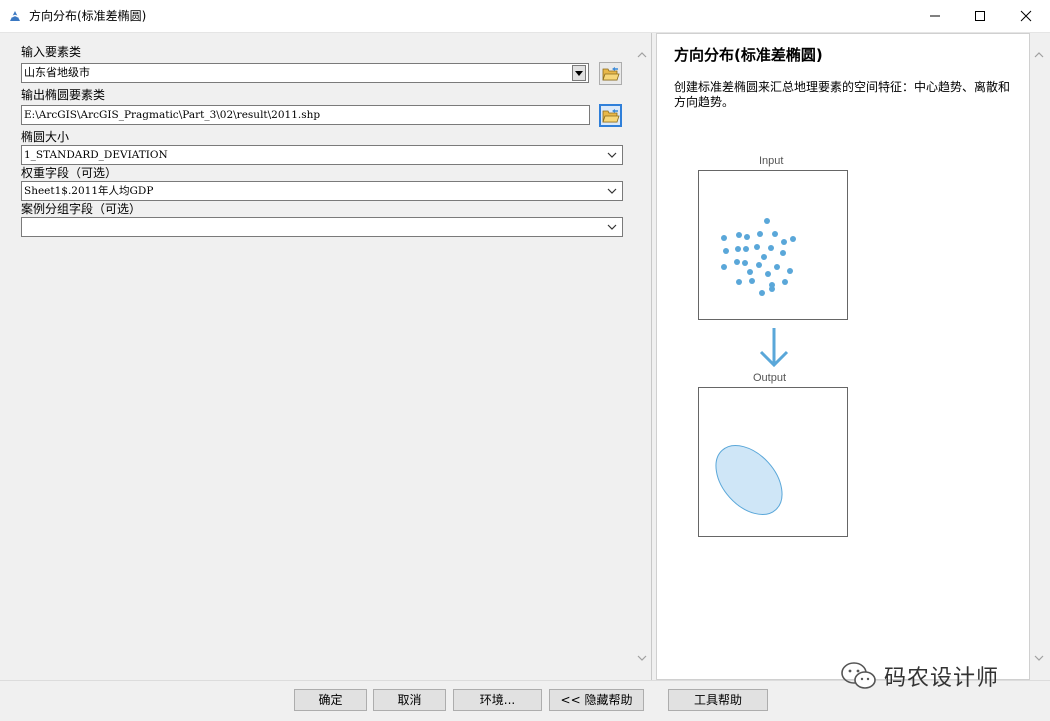 The width and height of the screenshot is (1050, 721). I want to click on ellipse-illustration, so click(749, 480).